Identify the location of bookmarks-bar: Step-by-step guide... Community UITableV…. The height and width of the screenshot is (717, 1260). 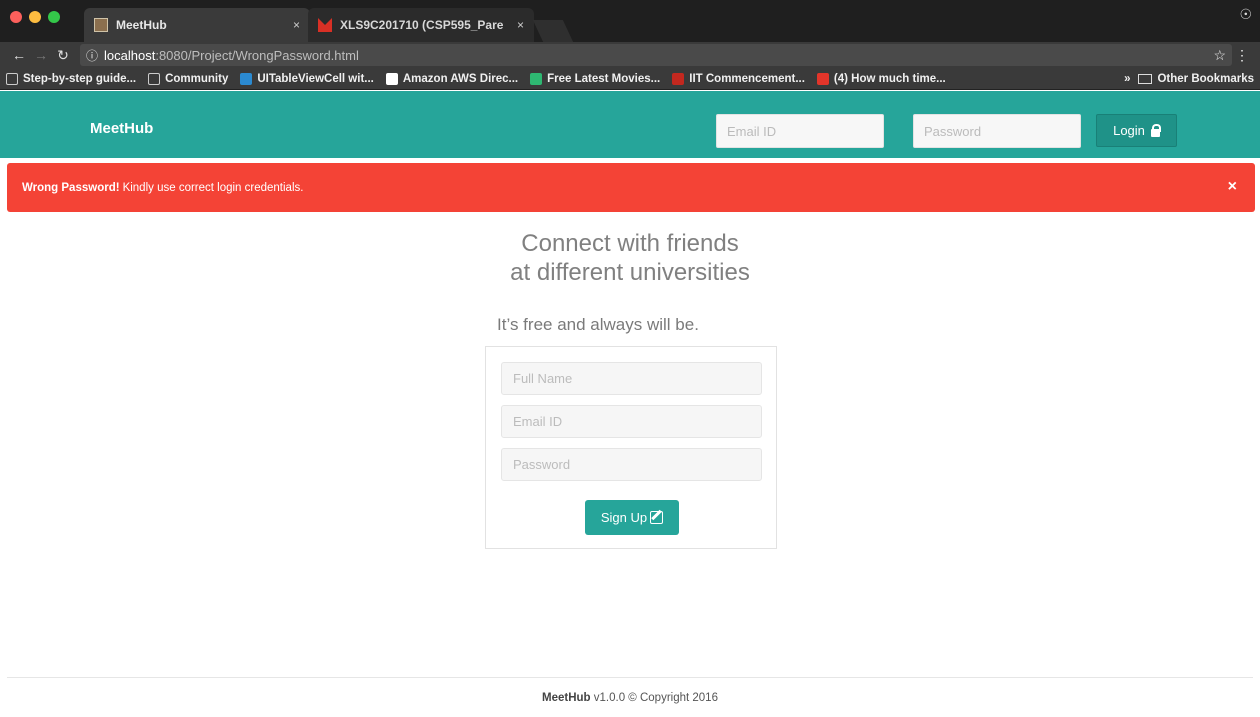
(630, 79).